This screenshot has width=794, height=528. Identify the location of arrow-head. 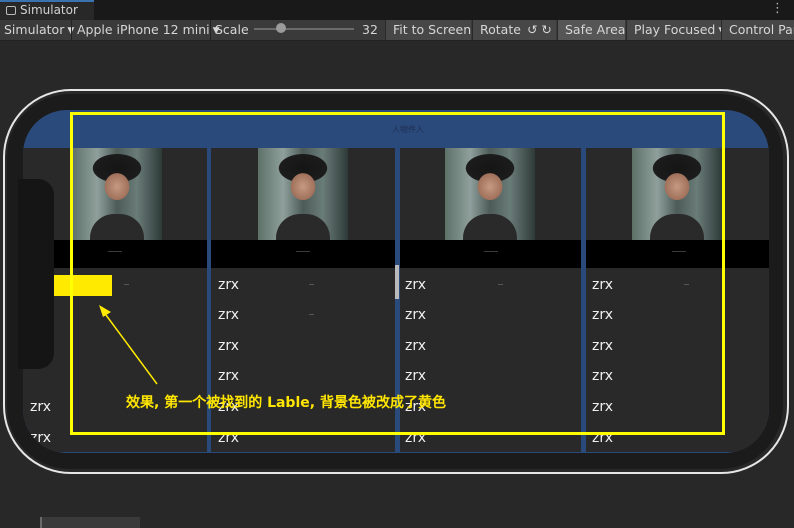
(105, 311).